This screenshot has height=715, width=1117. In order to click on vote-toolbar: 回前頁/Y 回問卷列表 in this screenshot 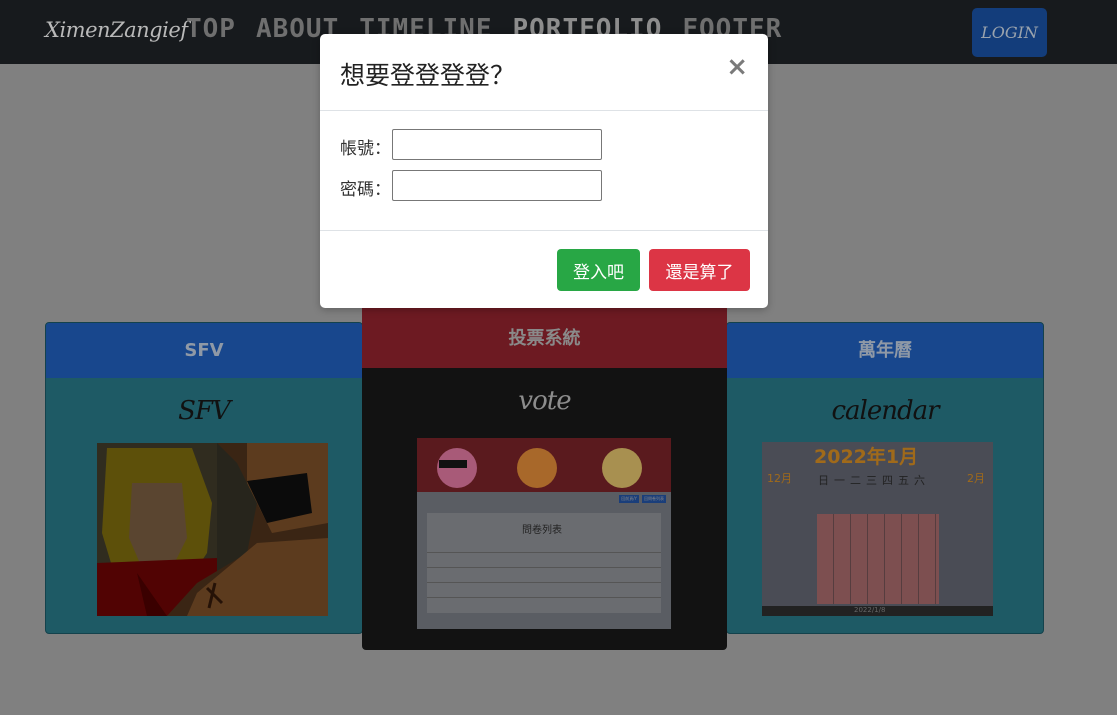, I will do `click(642, 499)`.